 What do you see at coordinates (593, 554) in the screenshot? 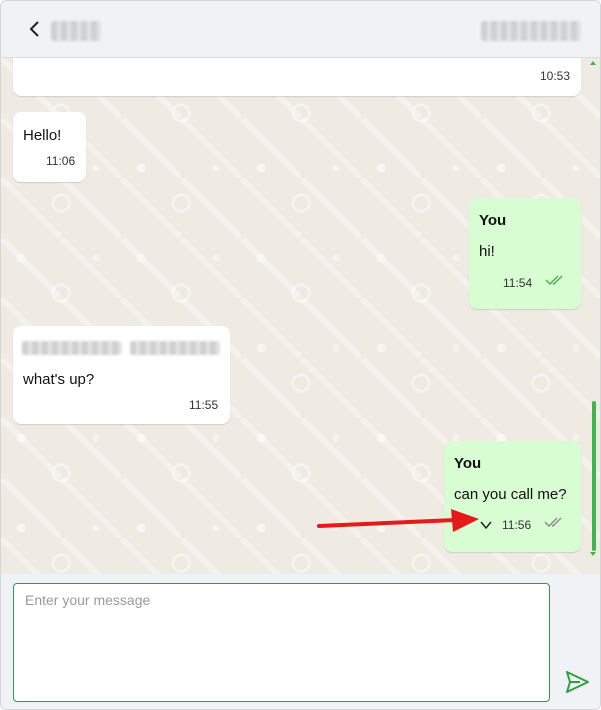
I see `scroll-down-icon` at bounding box center [593, 554].